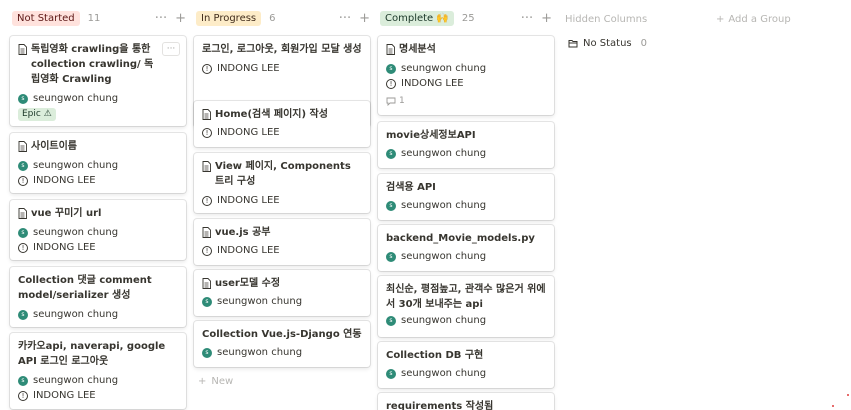  I want to click on status-tag: Complete 🙌, so click(417, 18).